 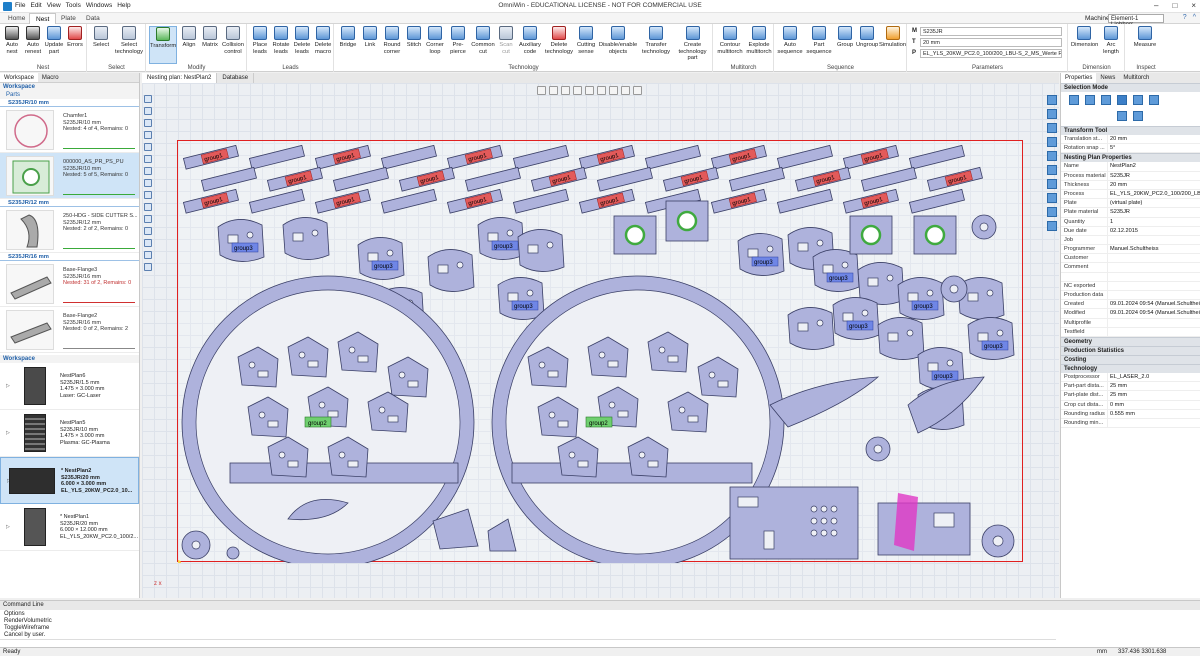 What do you see at coordinates (148, 255) in the screenshot?
I see `measure-tool-icon` at bounding box center [148, 255].